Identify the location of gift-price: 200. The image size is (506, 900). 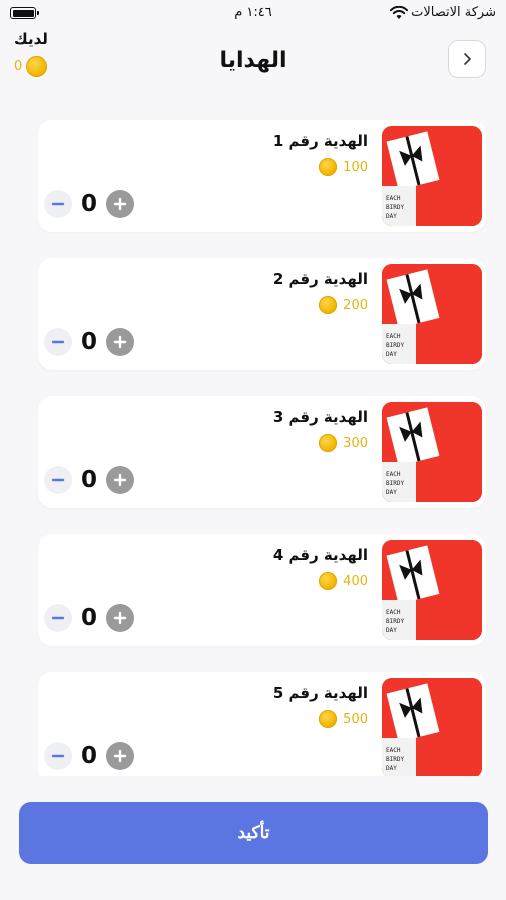
(343, 305).